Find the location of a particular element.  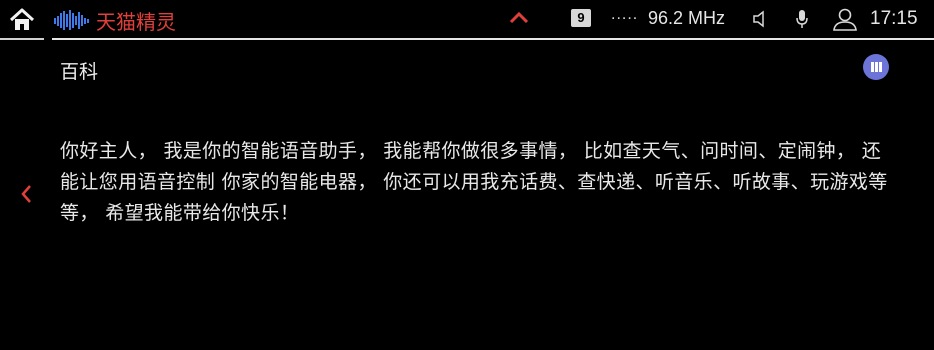

notification-badge: 9 is located at coordinates (581, 18).